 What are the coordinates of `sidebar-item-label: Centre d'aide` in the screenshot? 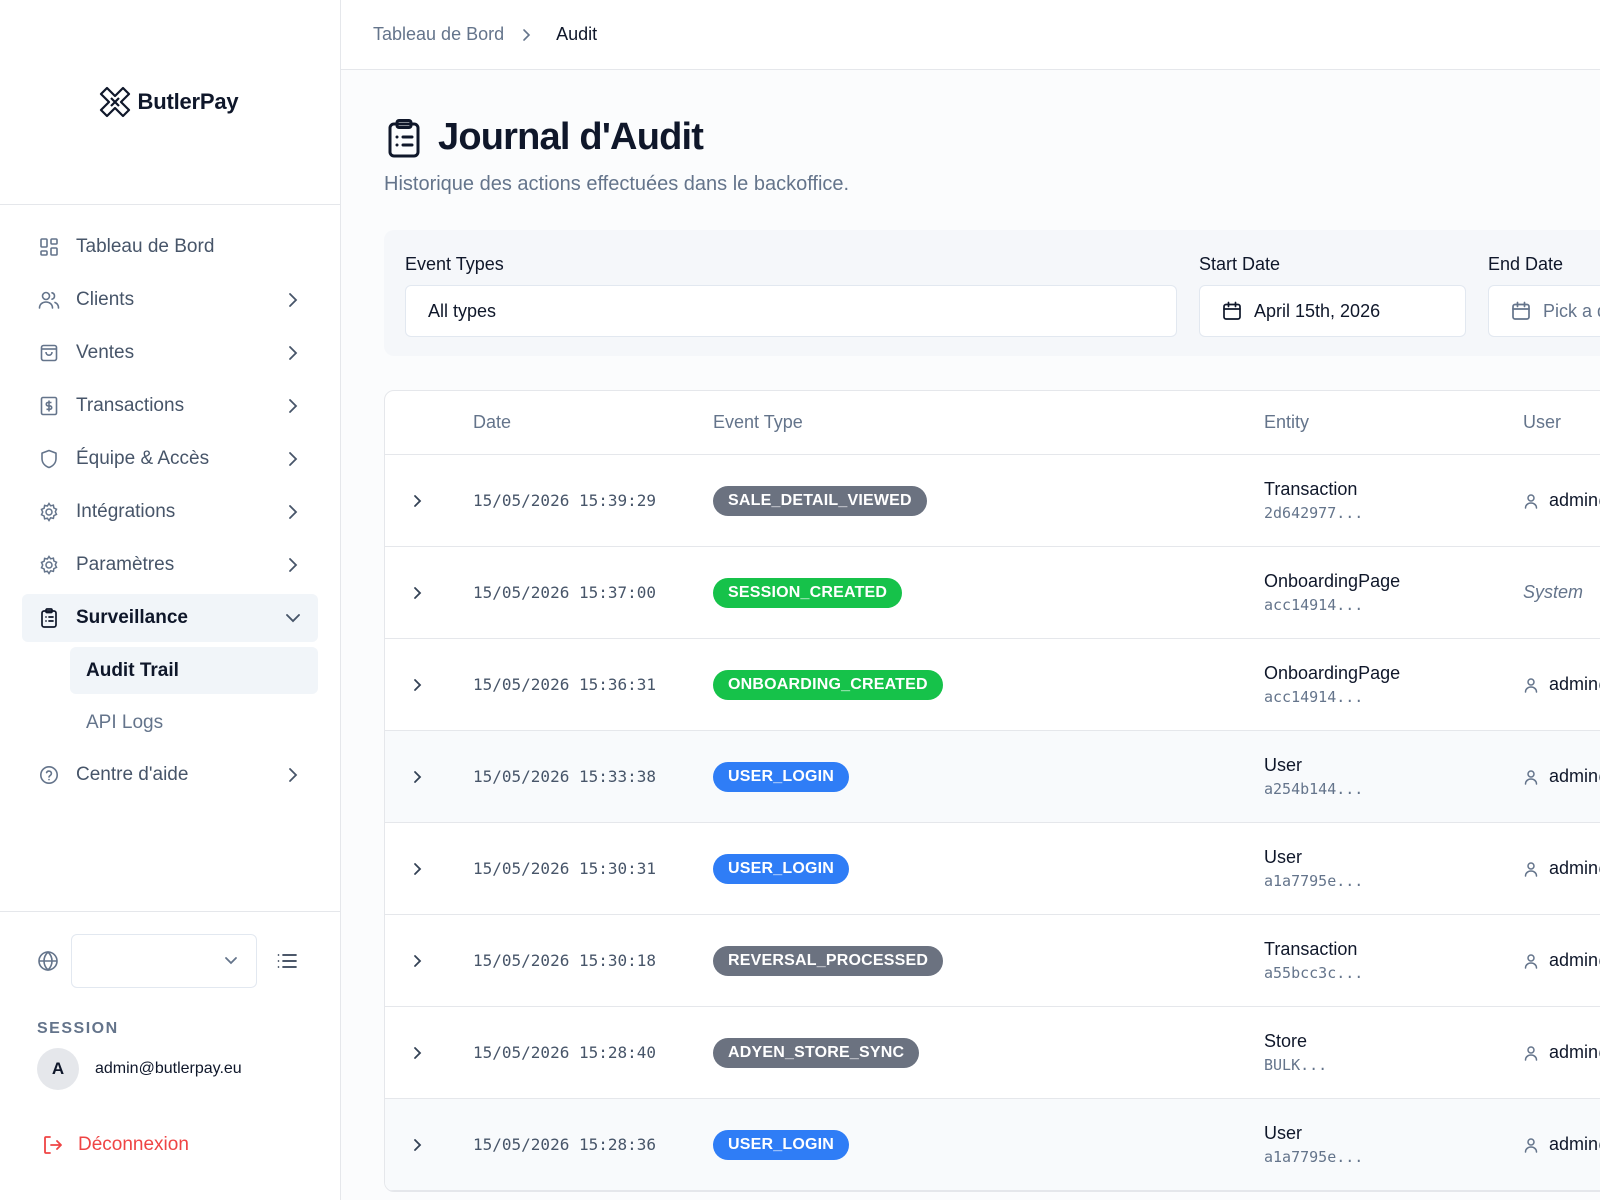 It's located at (132, 774).